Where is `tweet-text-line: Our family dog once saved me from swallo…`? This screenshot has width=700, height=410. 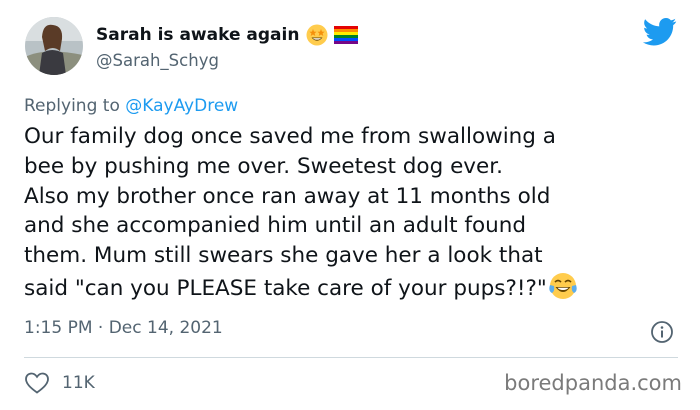 tweet-text-line: Our family dog once saved me from swallo… is located at coordinates (290, 136).